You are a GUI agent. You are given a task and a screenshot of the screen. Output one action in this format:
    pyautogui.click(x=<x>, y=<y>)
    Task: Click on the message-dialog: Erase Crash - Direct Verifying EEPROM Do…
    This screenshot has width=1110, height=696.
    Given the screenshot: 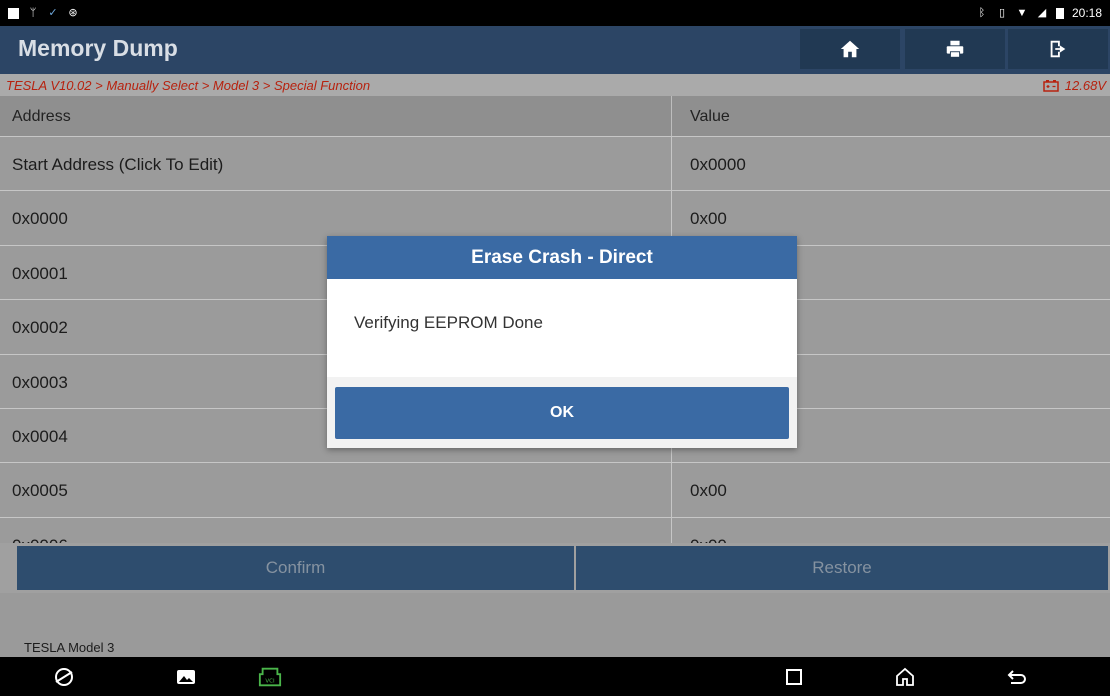 What is the action you would take?
    pyautogui.click(x=562, y=342)
    